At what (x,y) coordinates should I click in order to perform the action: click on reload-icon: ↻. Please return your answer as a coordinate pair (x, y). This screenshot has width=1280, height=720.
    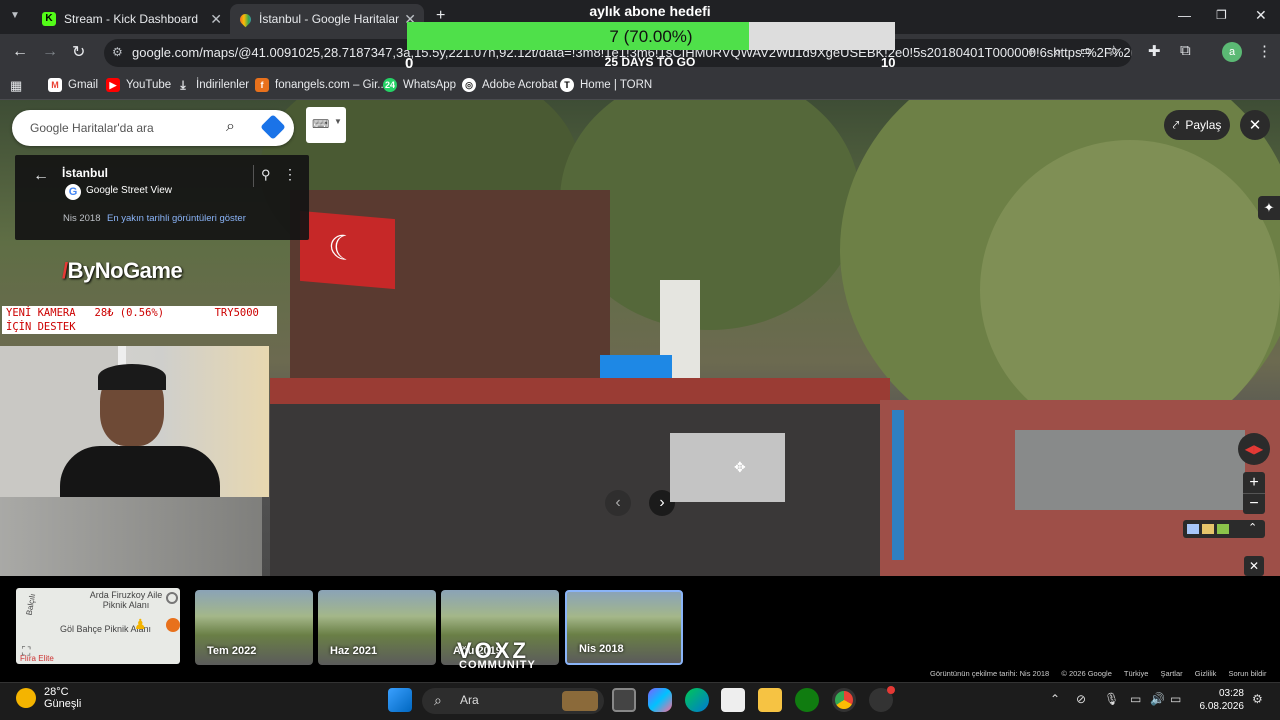
    Looking at the image, I should click on (78, 52).